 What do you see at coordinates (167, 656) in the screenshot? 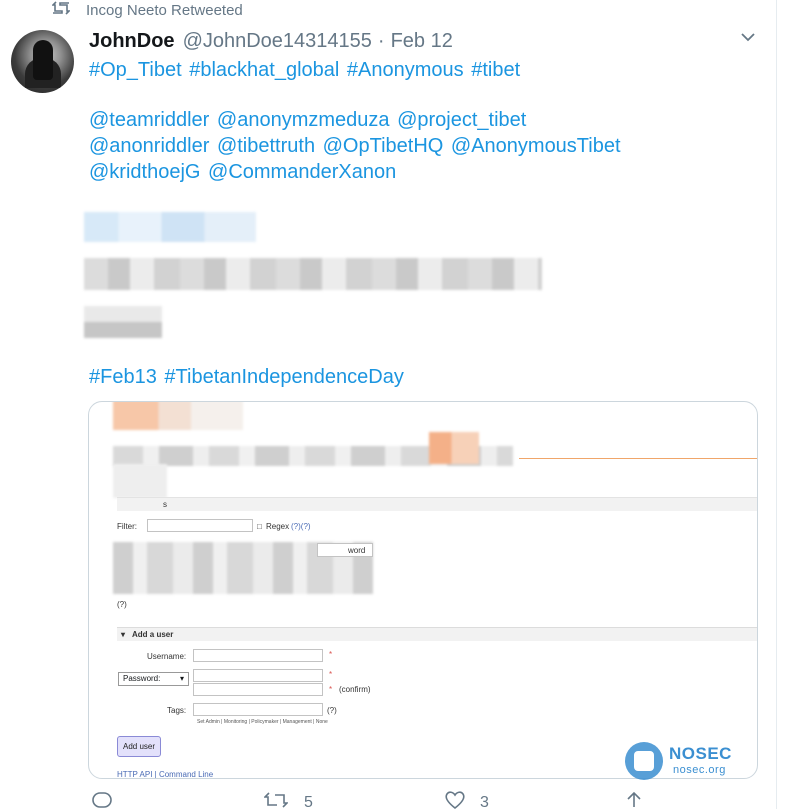
I see `username-label: Username:` at bounding box center [167, 656].